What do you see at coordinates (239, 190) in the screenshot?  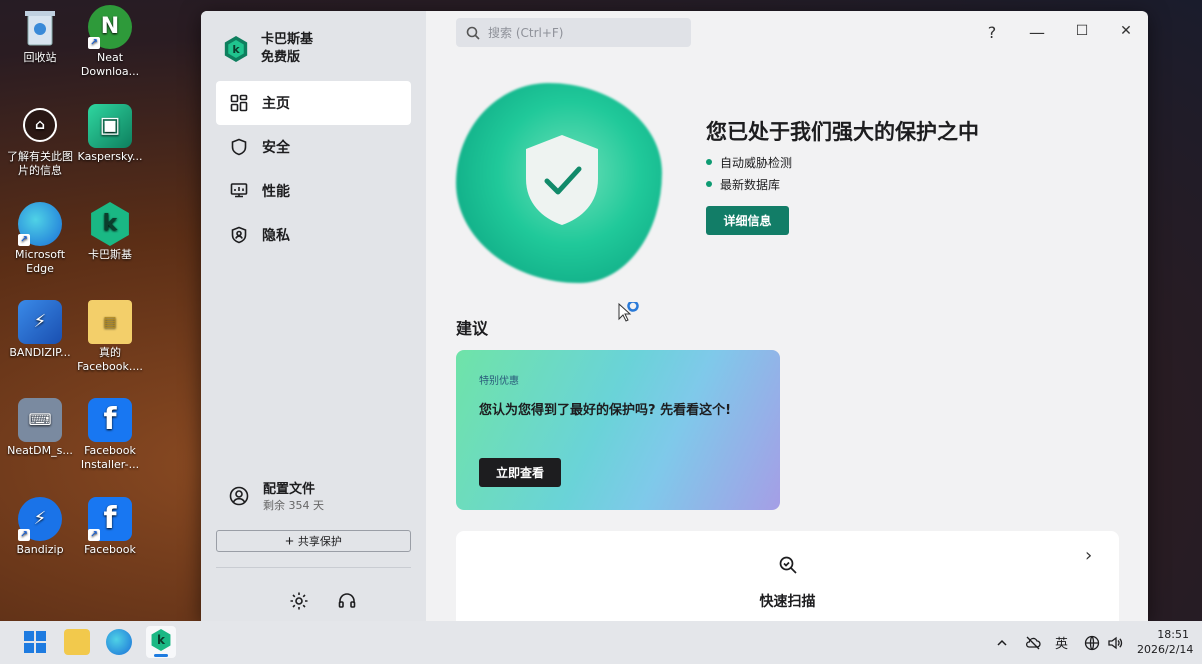 I see `performance-icon` at bounding box center [239, 190].